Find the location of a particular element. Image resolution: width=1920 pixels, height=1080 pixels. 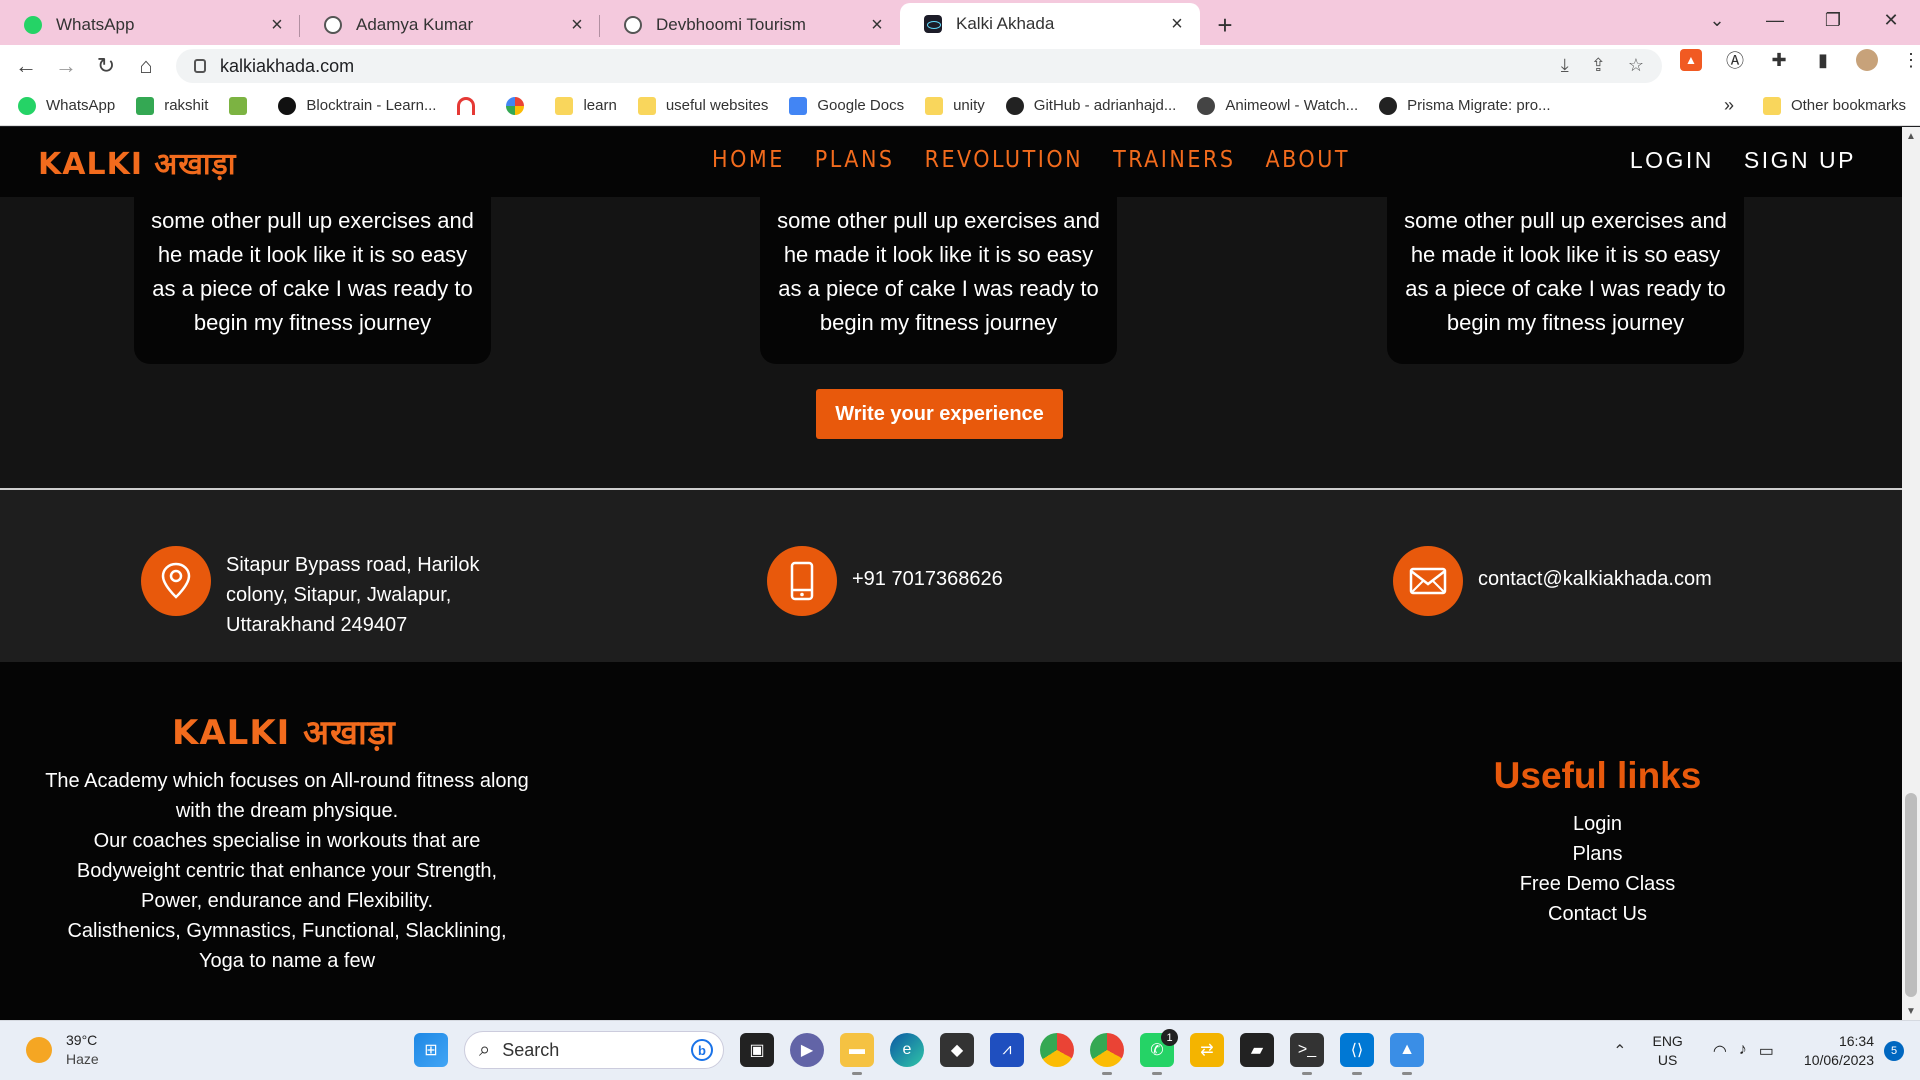

tab-label: Kalki Akhada is located at coordinates (1005, 23).